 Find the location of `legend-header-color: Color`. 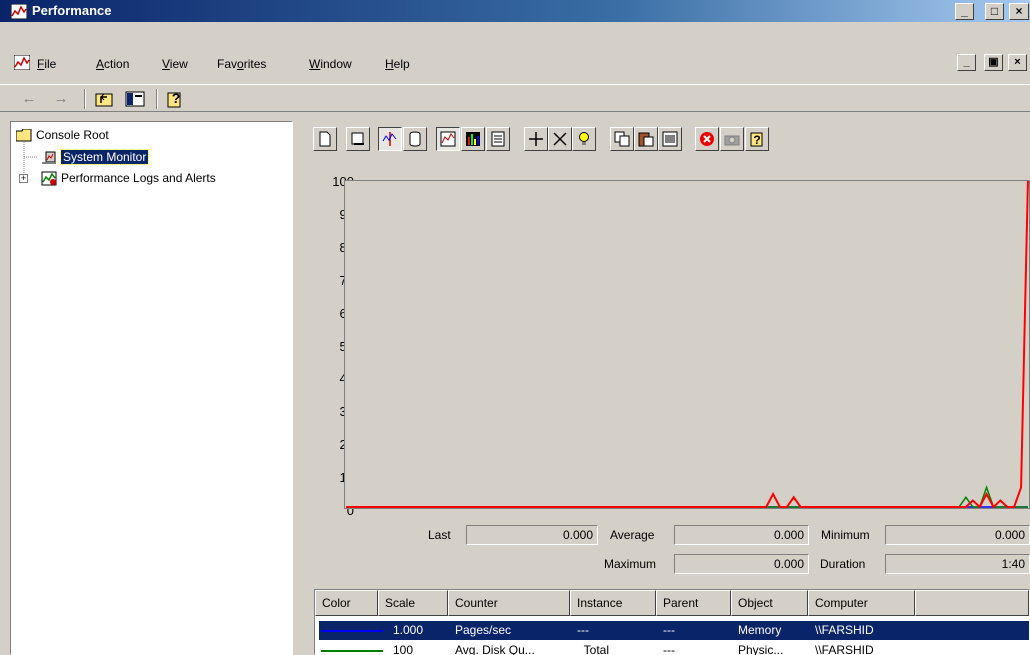

legend-header-color: Color is located at coordinates (346, 603).